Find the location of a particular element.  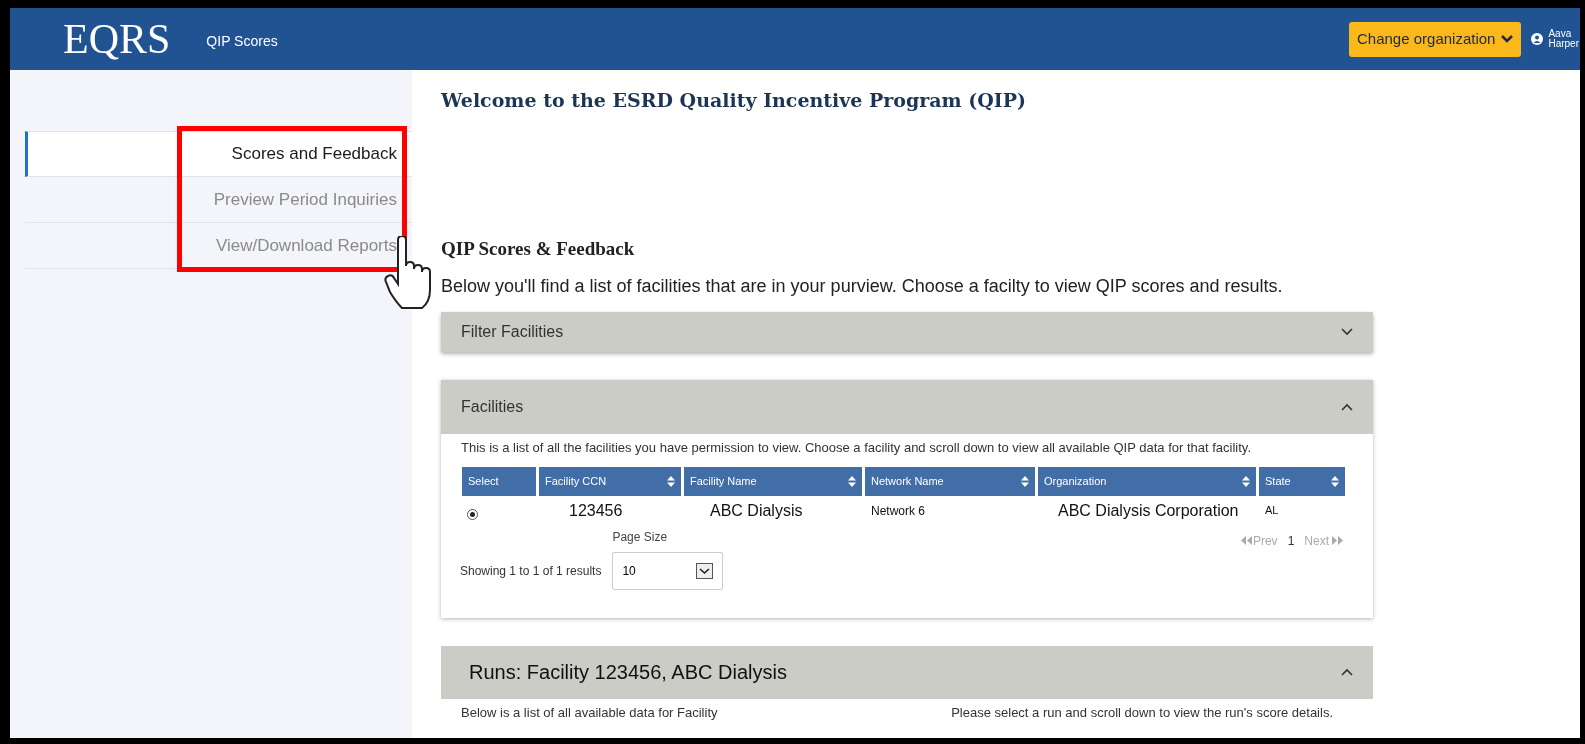

table-cell-text: AL is located at coordinates (1272, 511).